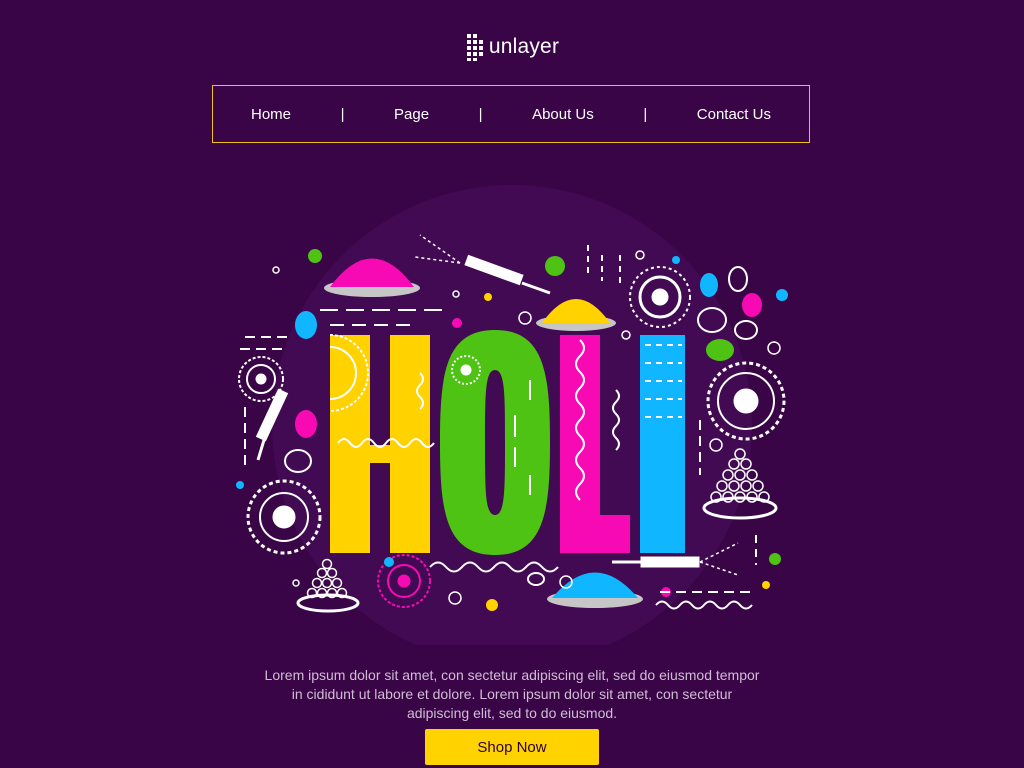 Image resolution: width=1024 pixels, height=768 pixels. I want to click on brand-logo: unlayer, so click(512, 47).